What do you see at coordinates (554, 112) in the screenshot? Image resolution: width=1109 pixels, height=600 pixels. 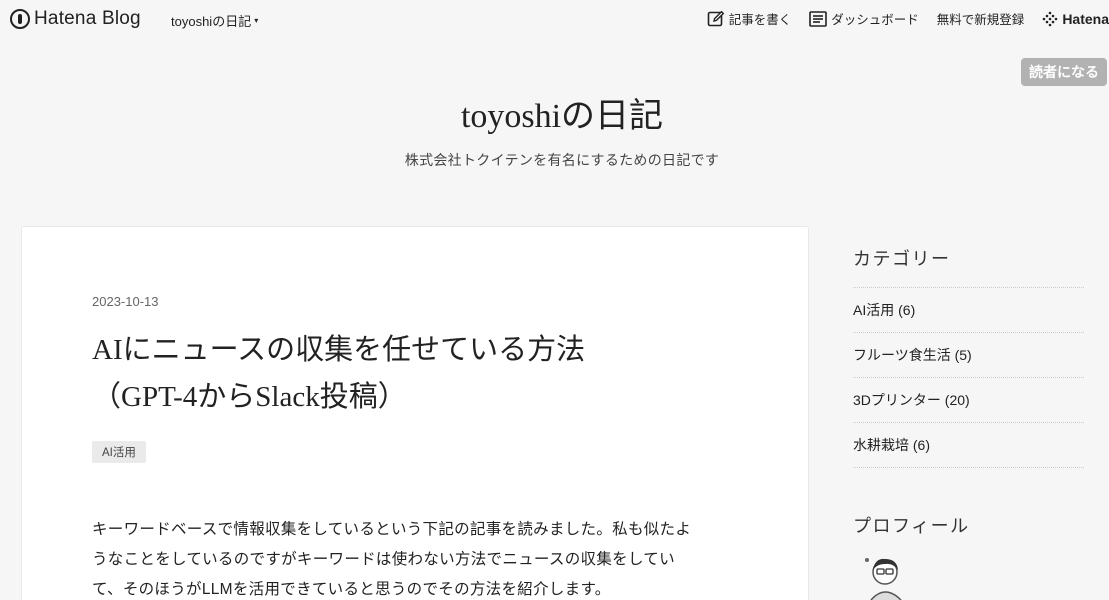 I see `blog-title: toyoshiの日記` at bounding box center [554, 112].